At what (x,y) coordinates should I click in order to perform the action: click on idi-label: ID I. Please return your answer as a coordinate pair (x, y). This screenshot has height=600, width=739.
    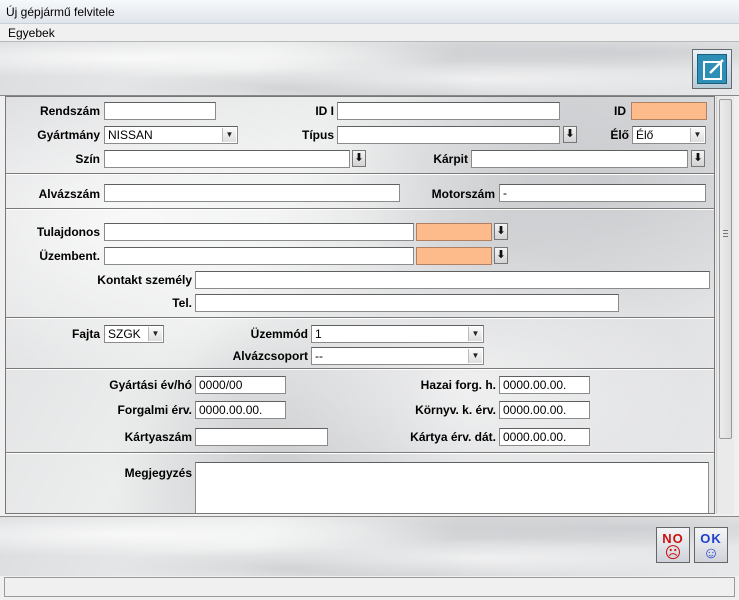
    Looking at the image, I should click on (324, 111).